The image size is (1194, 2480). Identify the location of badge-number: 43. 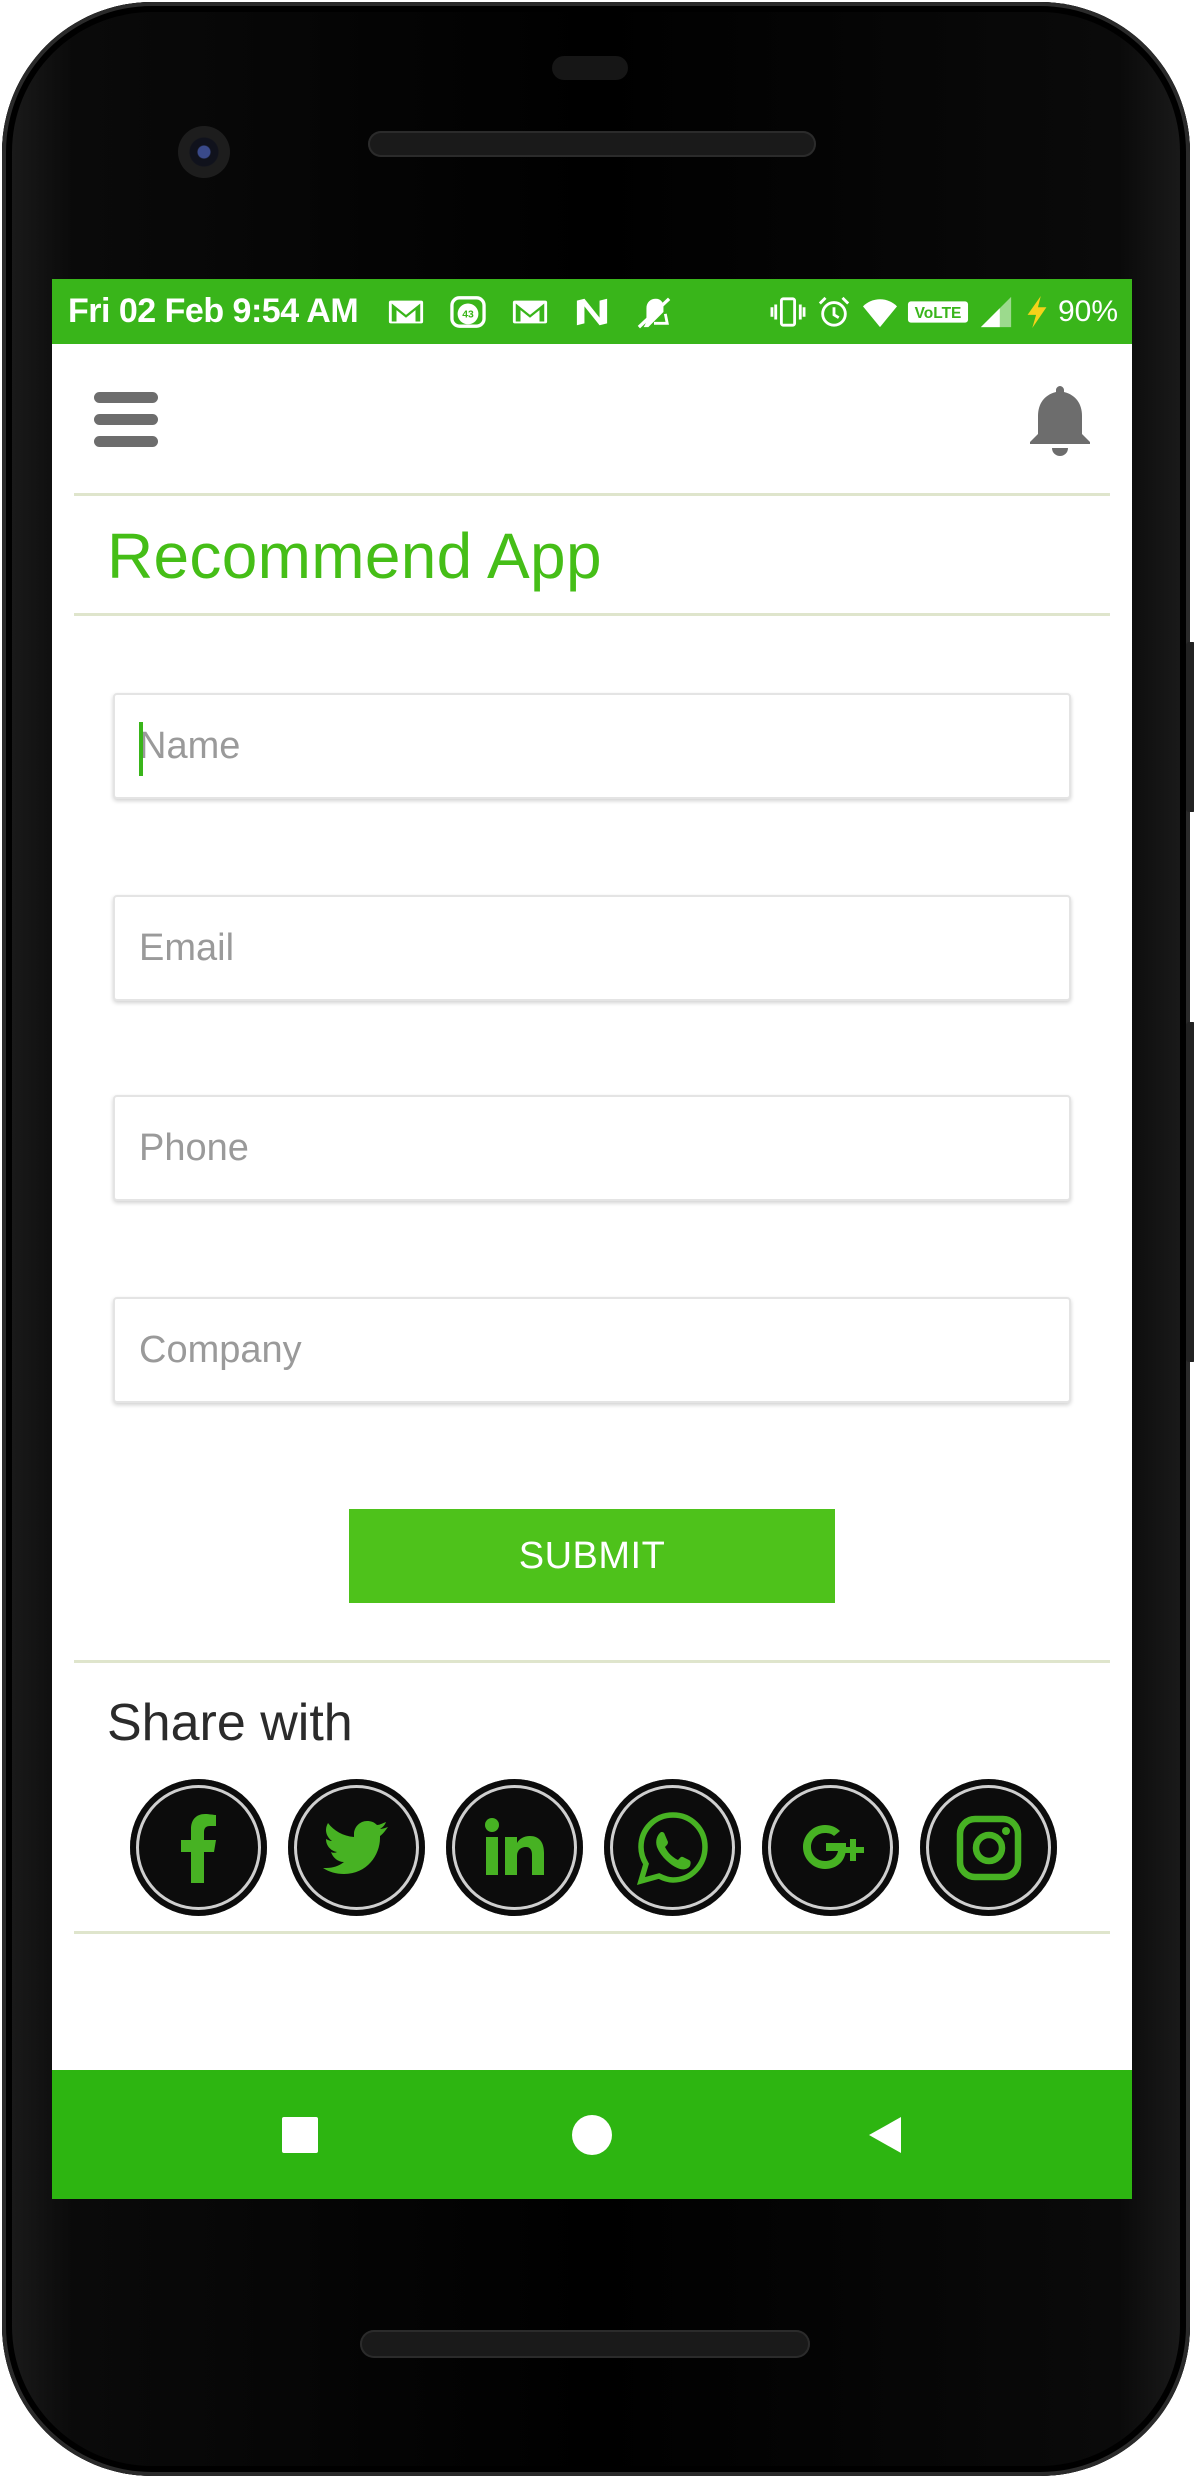
(468, 314).